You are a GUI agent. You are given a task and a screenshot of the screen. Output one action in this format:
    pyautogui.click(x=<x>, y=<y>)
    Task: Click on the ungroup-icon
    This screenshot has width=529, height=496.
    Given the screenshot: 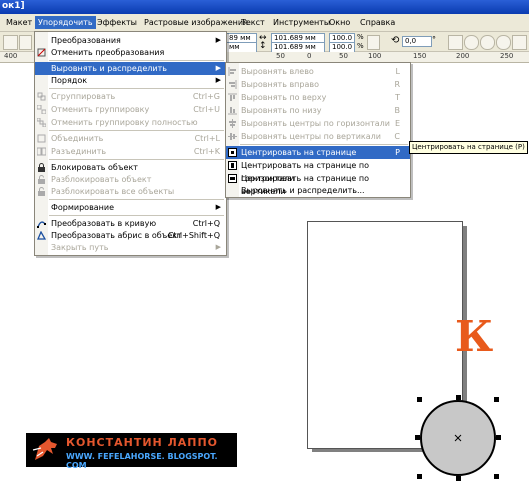 What is the action you would take?
    pyautogui.click(x=41, y=109)
    